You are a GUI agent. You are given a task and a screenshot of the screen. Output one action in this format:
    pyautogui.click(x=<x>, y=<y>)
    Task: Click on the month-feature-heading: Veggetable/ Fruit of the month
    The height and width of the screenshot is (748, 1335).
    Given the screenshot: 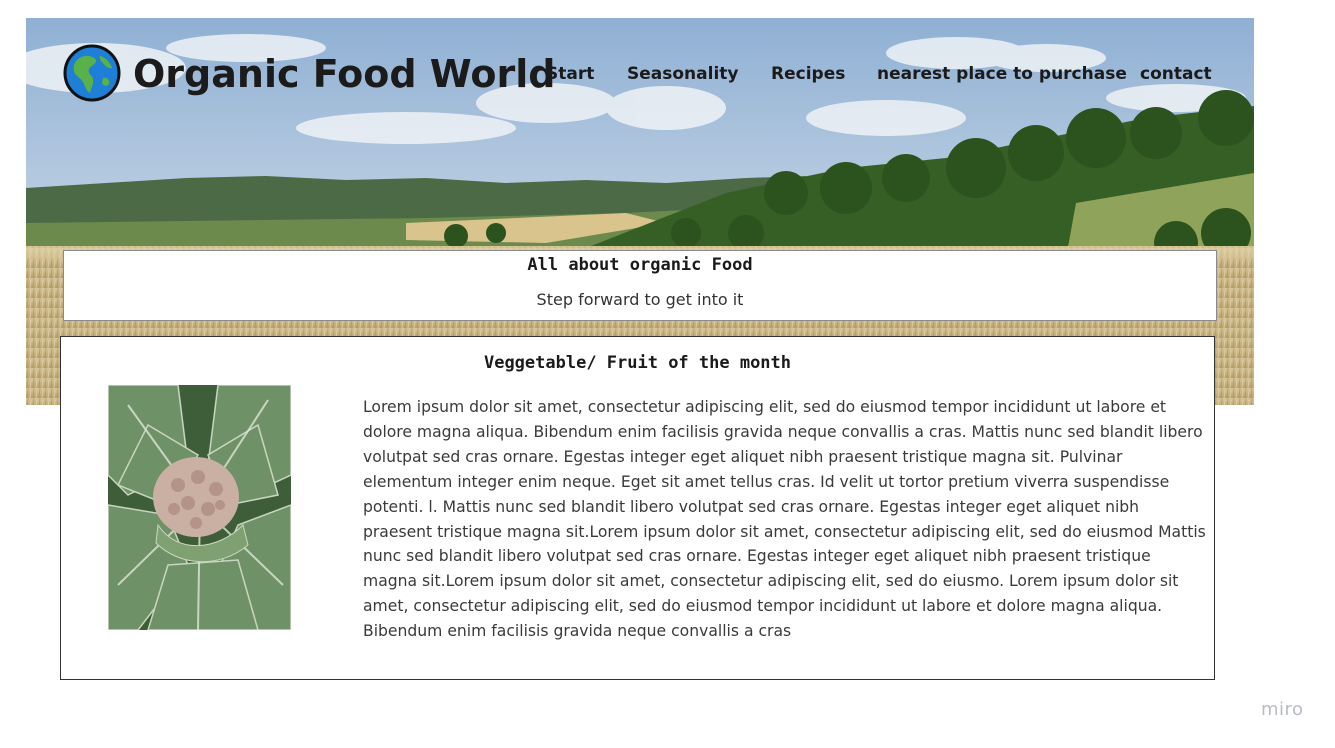 What is the action you would take?
    pyautogui.click(x=637, y=363)
    